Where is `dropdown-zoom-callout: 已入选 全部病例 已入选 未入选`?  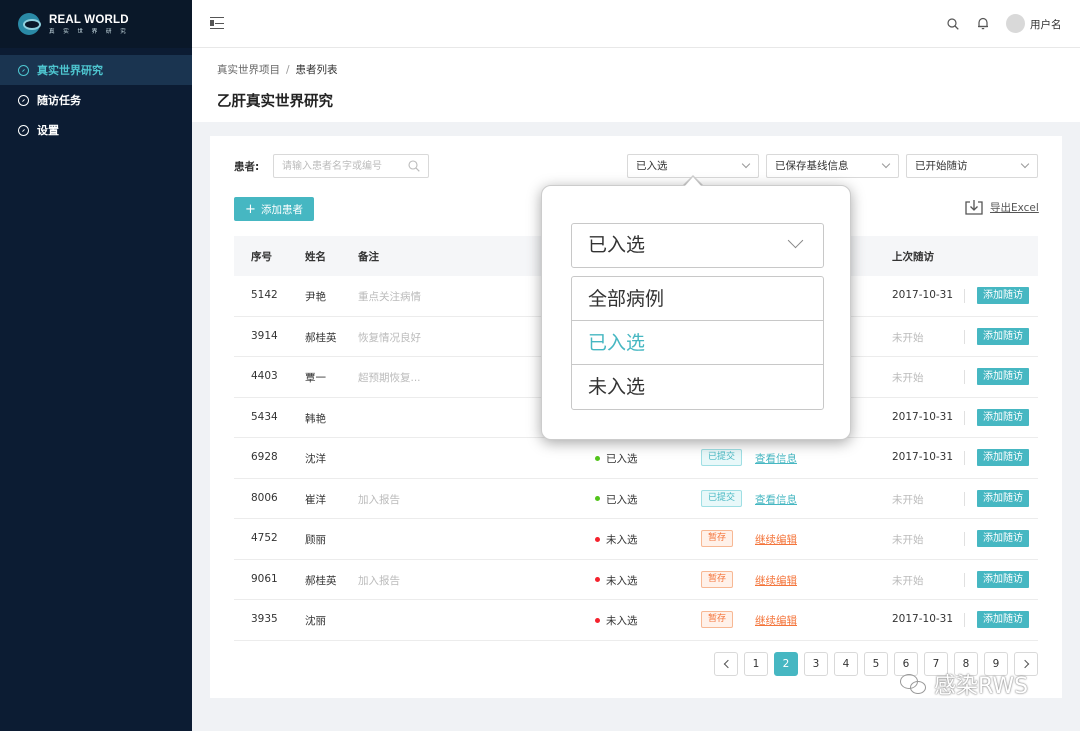
dropdown-zoom-callout: 已入选 全部病例 已入选 未入选 is located at coordinates (696, 312).